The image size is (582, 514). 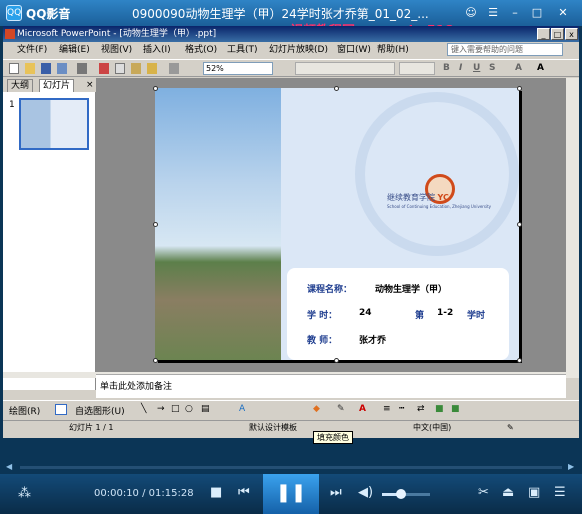 What do you see at coordinates (157, 50) in the screenshot?
I see `menu-insert: 插入(I)` at bounding box center [157, 50].